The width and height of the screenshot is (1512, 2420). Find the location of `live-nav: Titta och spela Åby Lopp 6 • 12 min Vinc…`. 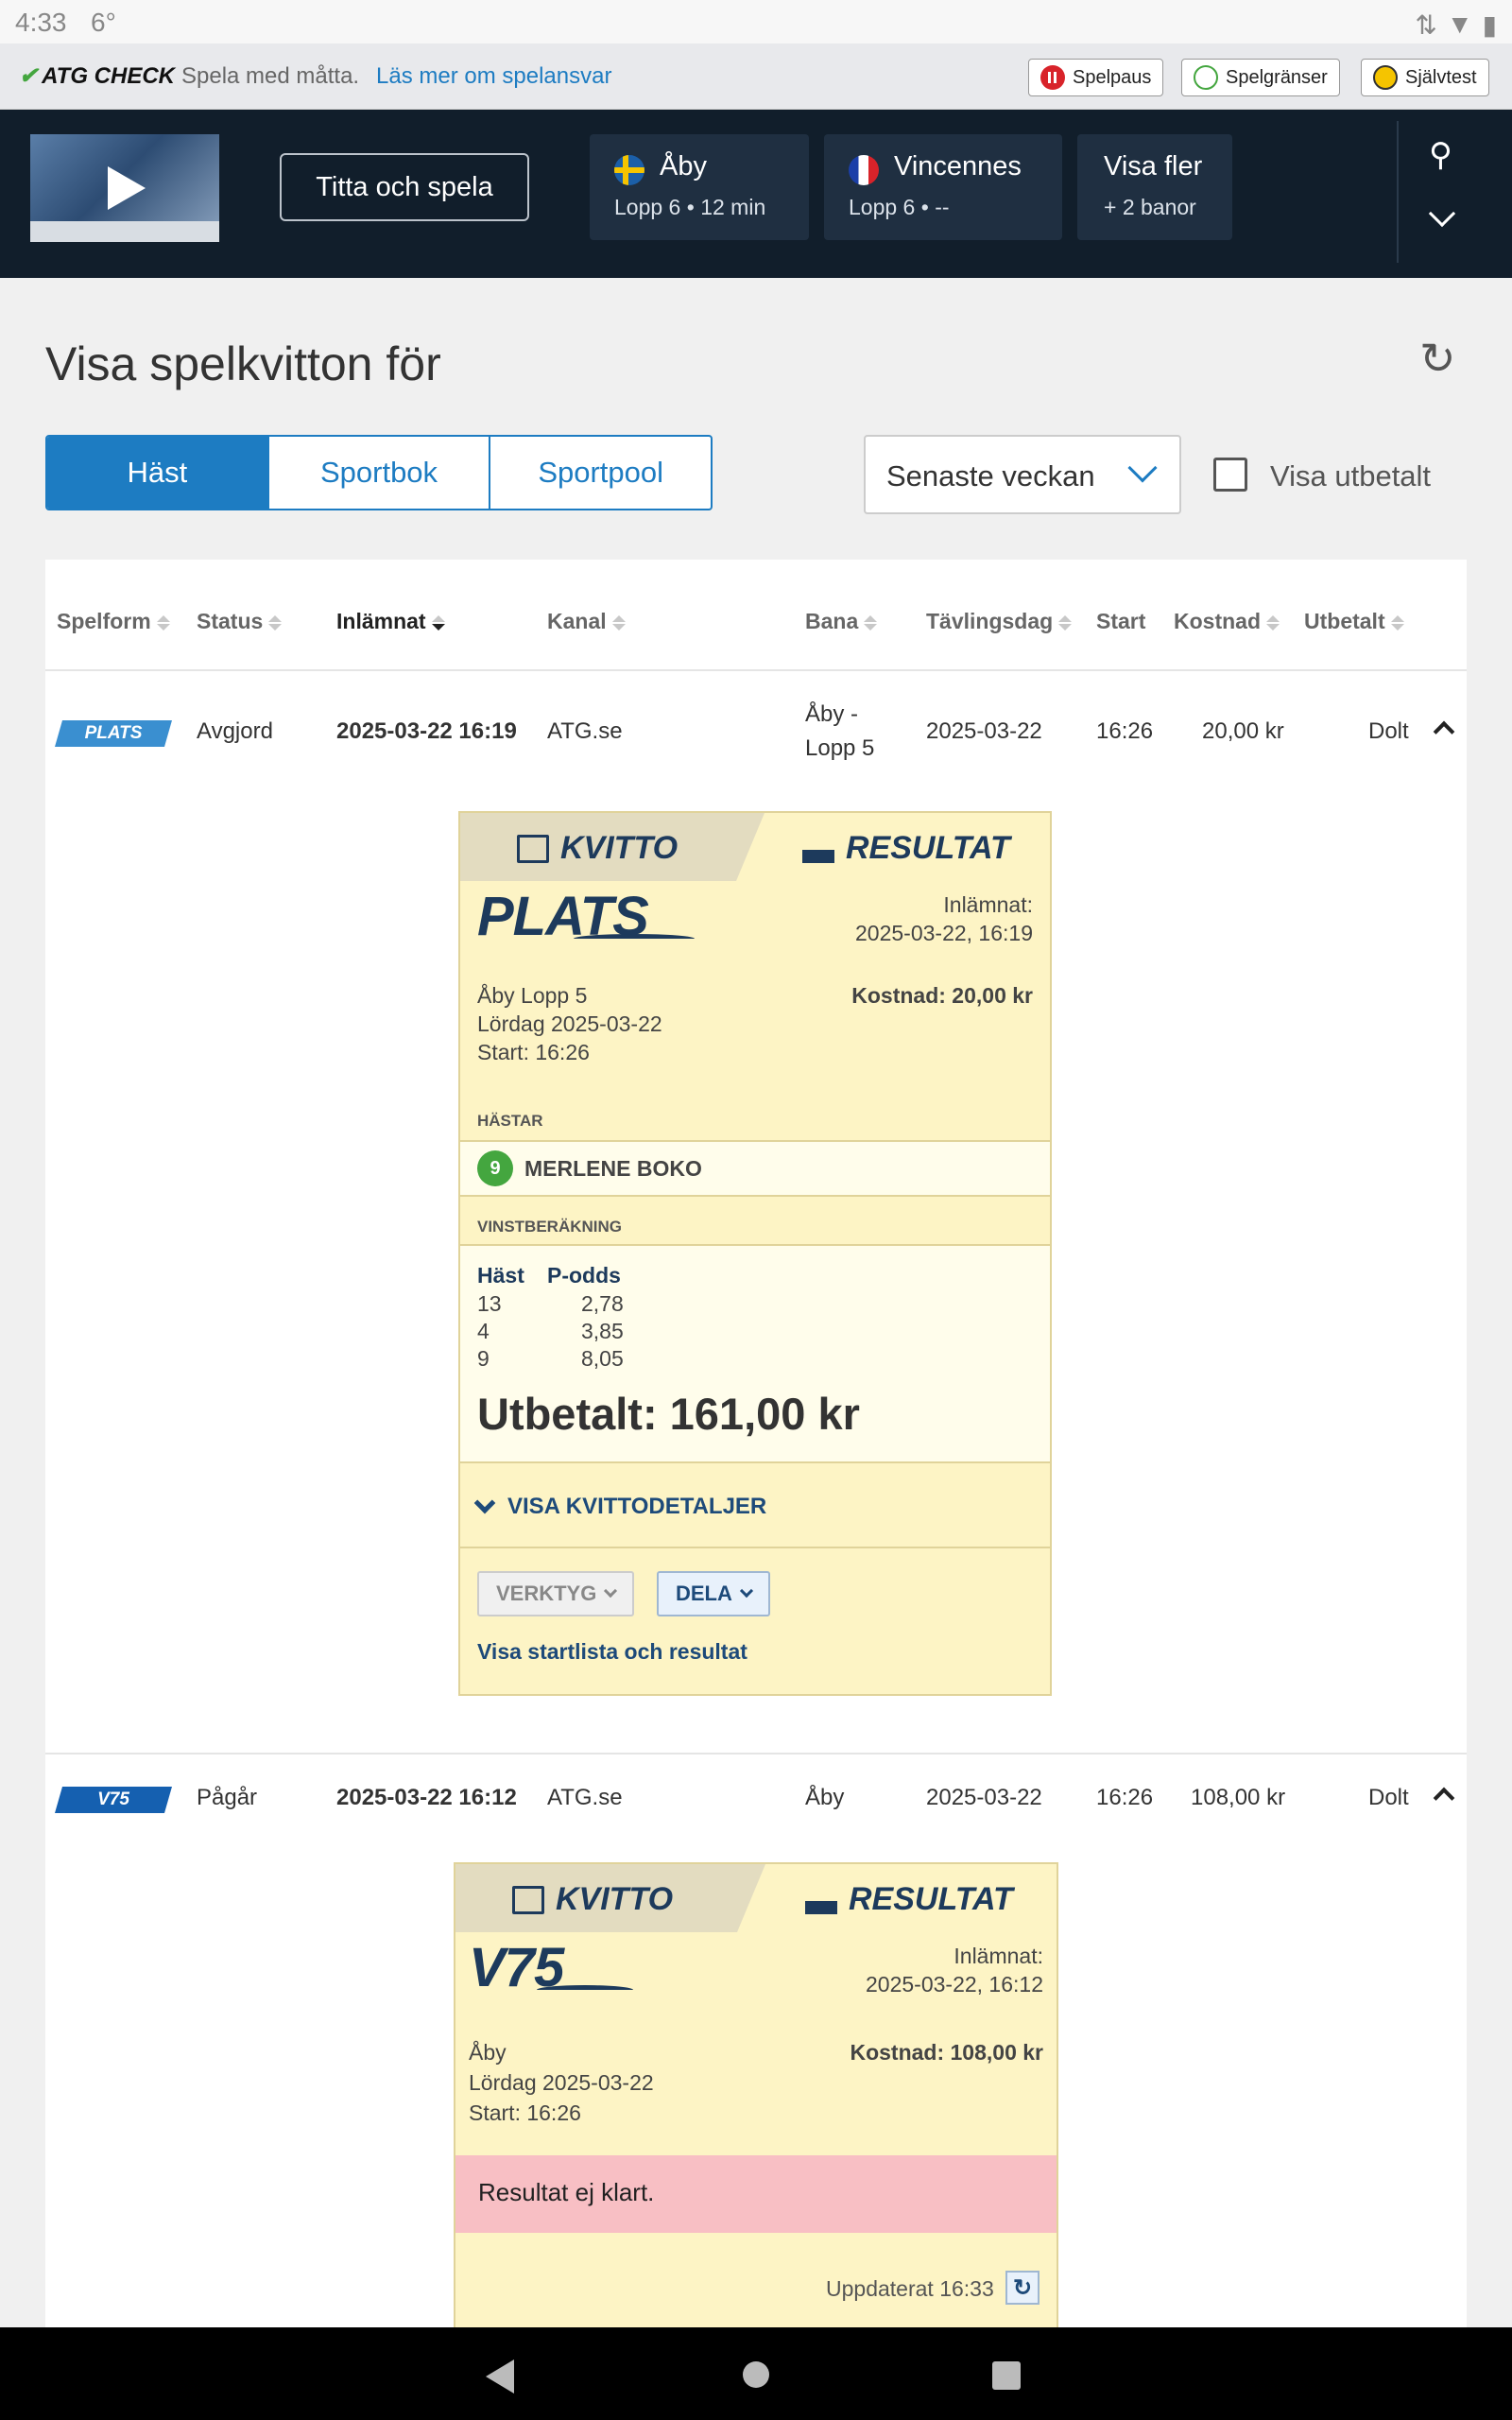

live-nav: Titta och spela Åby Lopp 6 • 12 min Vinc… is located at coordinates (756, 194).